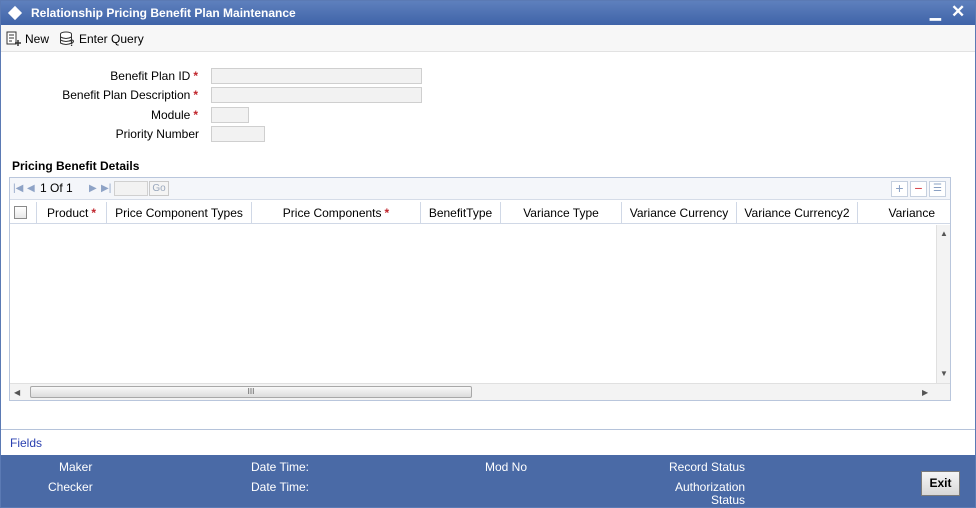 This screenshot has height=508, width=976. Describe the element at coordinates (710, 487) in the screenshot. I see `authorization-label: Authorization` at that location.